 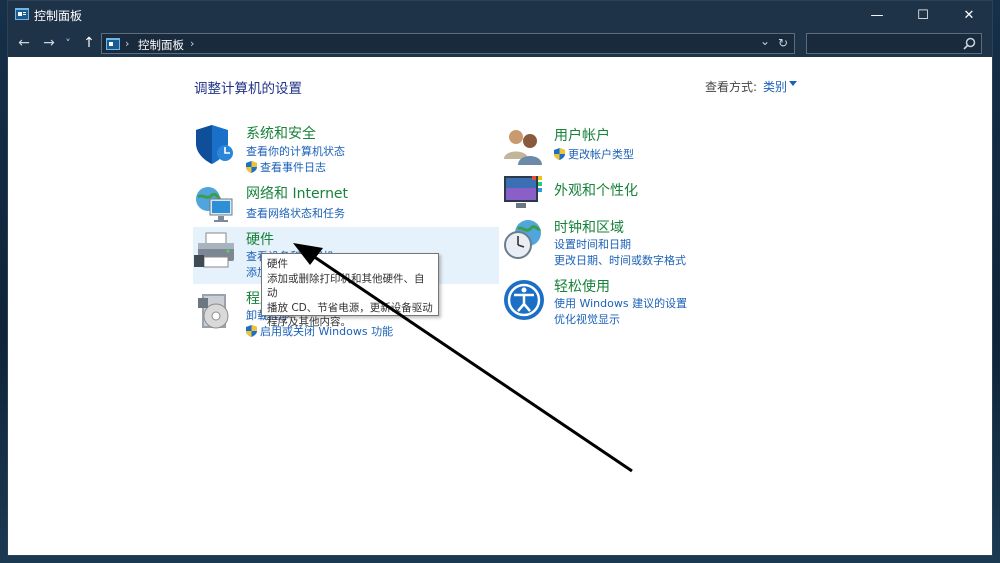 I want to click on navigation-bar: ← → ˅ ↑ › 控制面板 › ⌄ ↻, so click(x=500, y=43).